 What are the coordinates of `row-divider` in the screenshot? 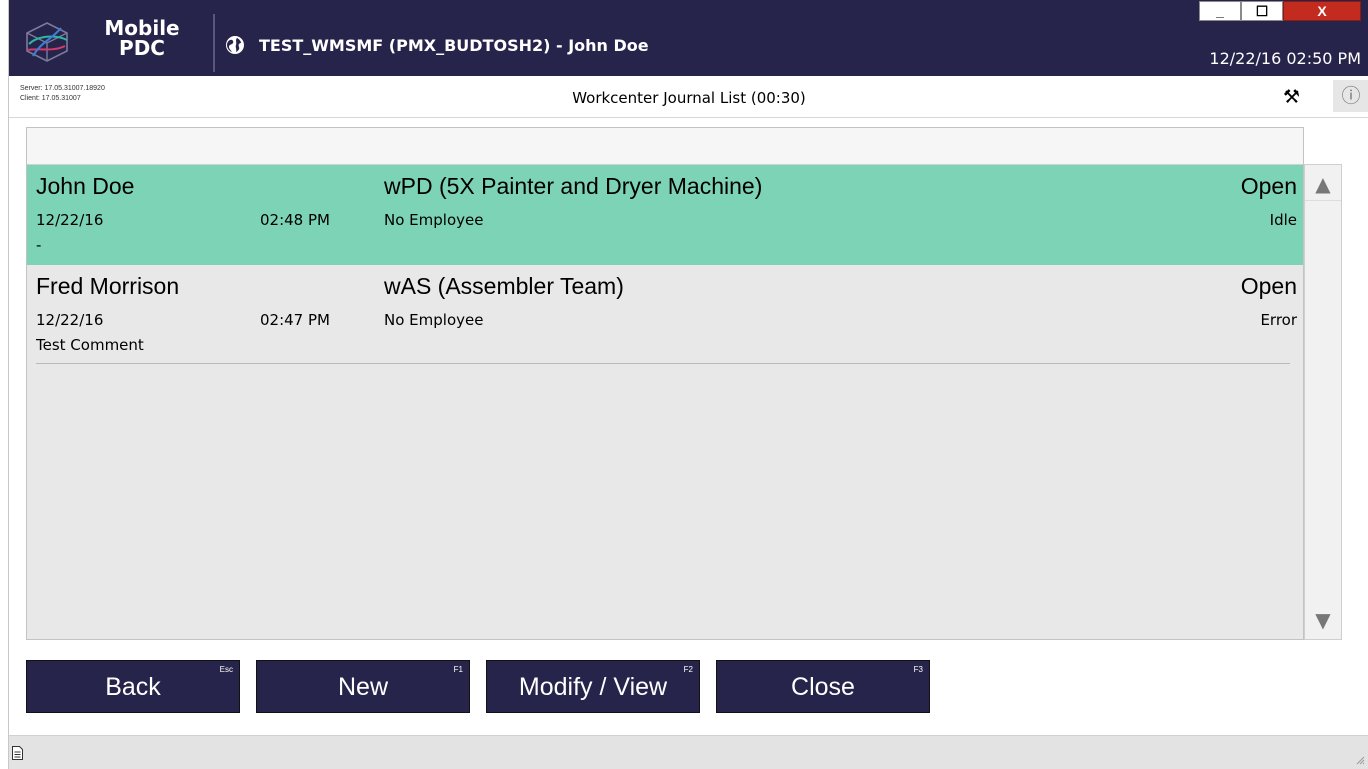 It's located at (663, 363).